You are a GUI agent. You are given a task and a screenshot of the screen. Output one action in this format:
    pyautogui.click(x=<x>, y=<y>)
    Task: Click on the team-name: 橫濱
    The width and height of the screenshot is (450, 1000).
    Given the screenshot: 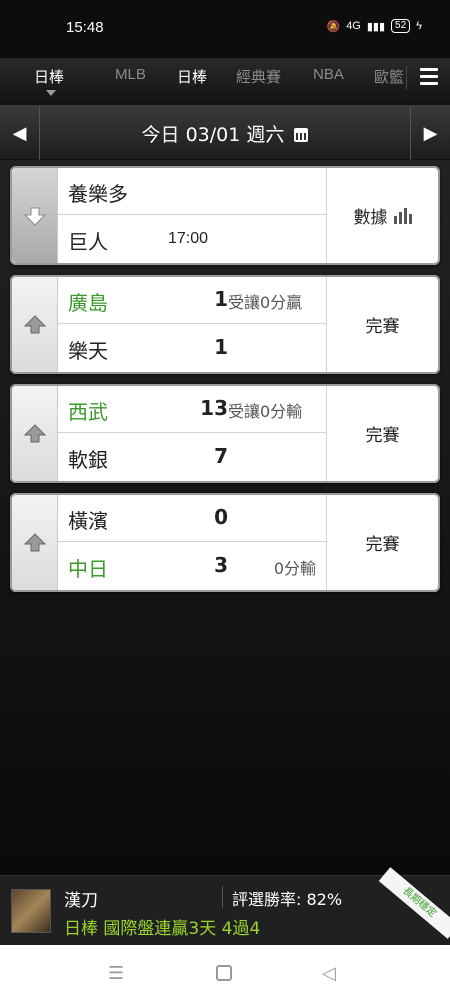 What is the action you would take?
    pyautogui.click(x=88, y=521)
    